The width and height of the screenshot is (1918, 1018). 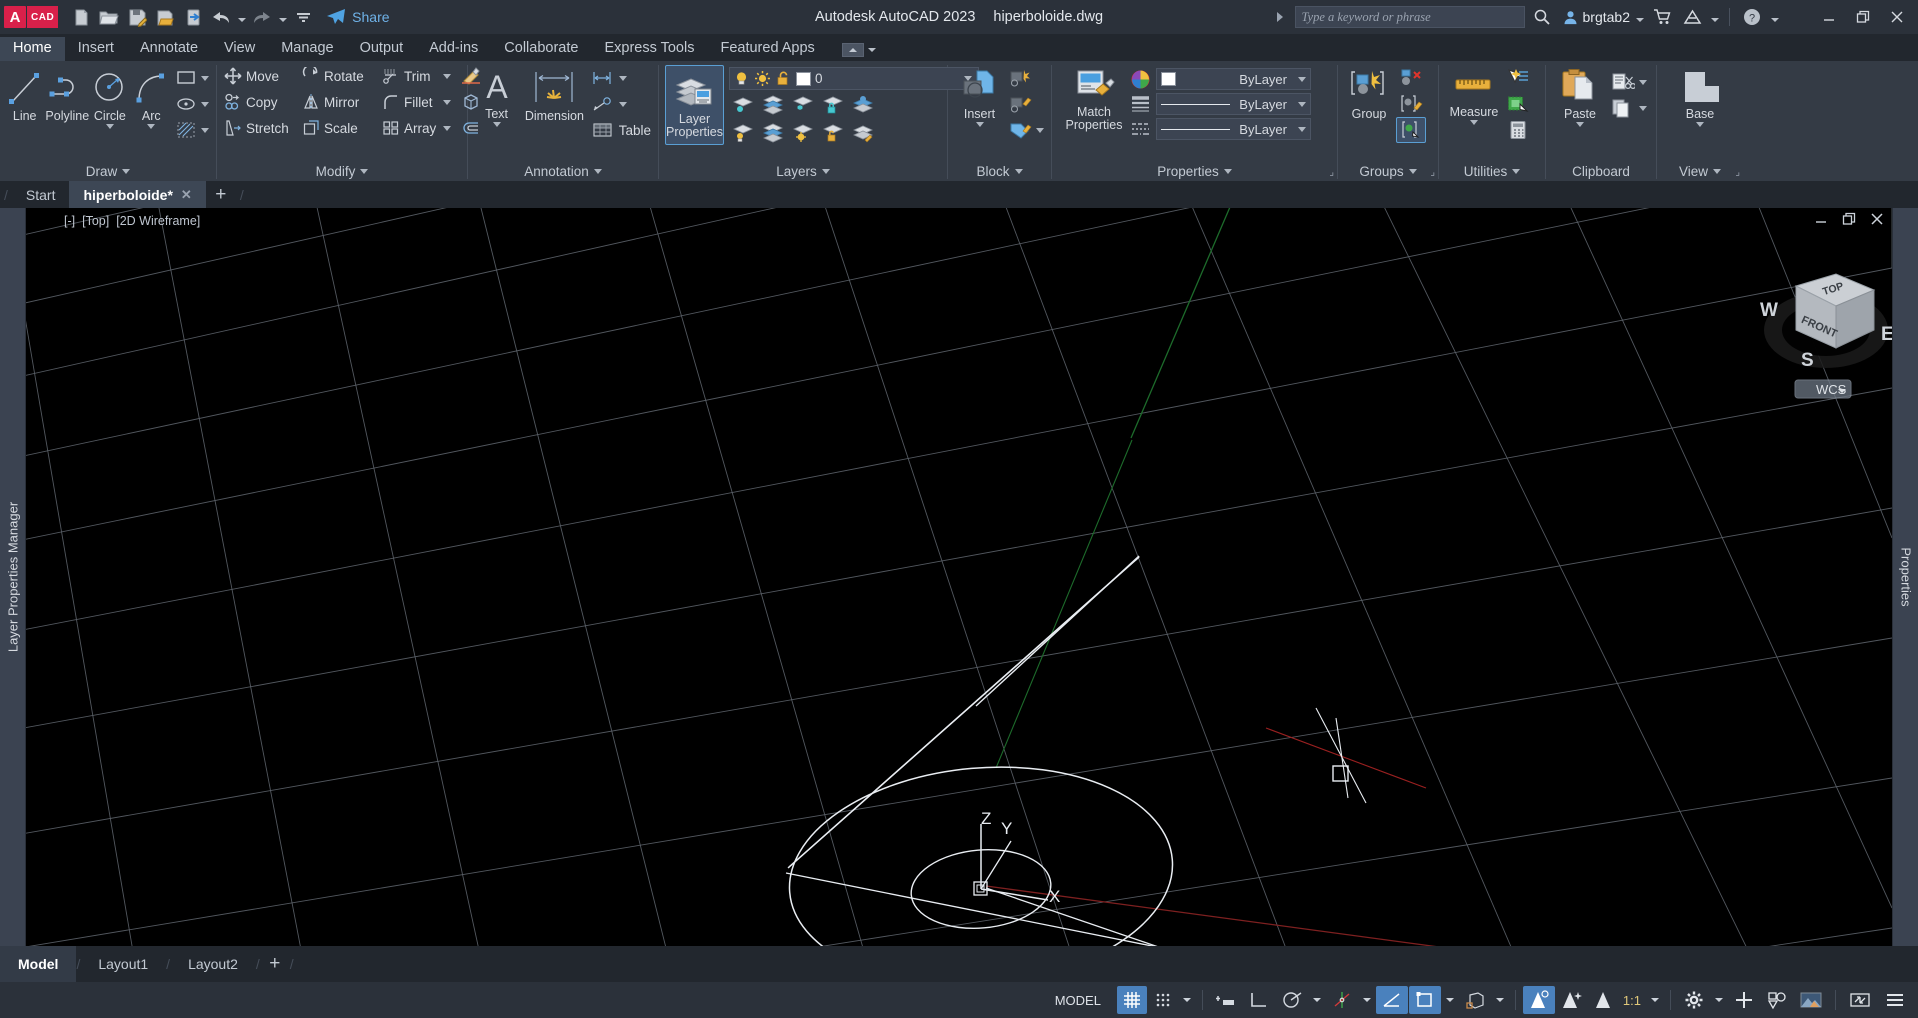 I want to click on layer-unisolate-button, so click(x=773, y=105).